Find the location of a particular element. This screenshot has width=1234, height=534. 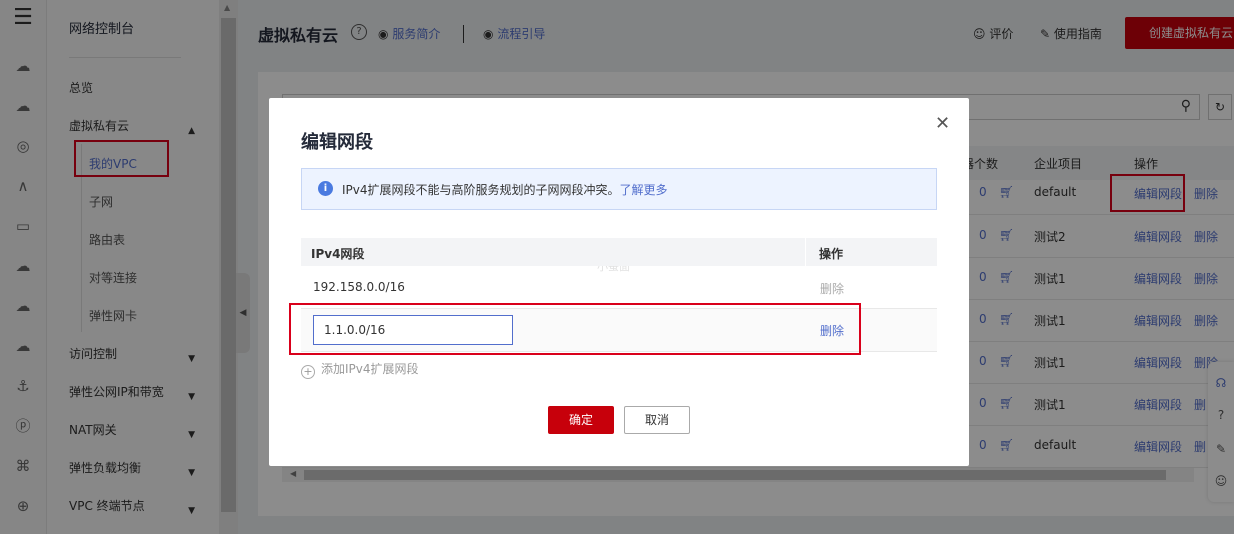

info-text: IPv4扩展网段不能与高阶服务规划的子网网段冲突。了解更多 is located at coordinates (505, 189).